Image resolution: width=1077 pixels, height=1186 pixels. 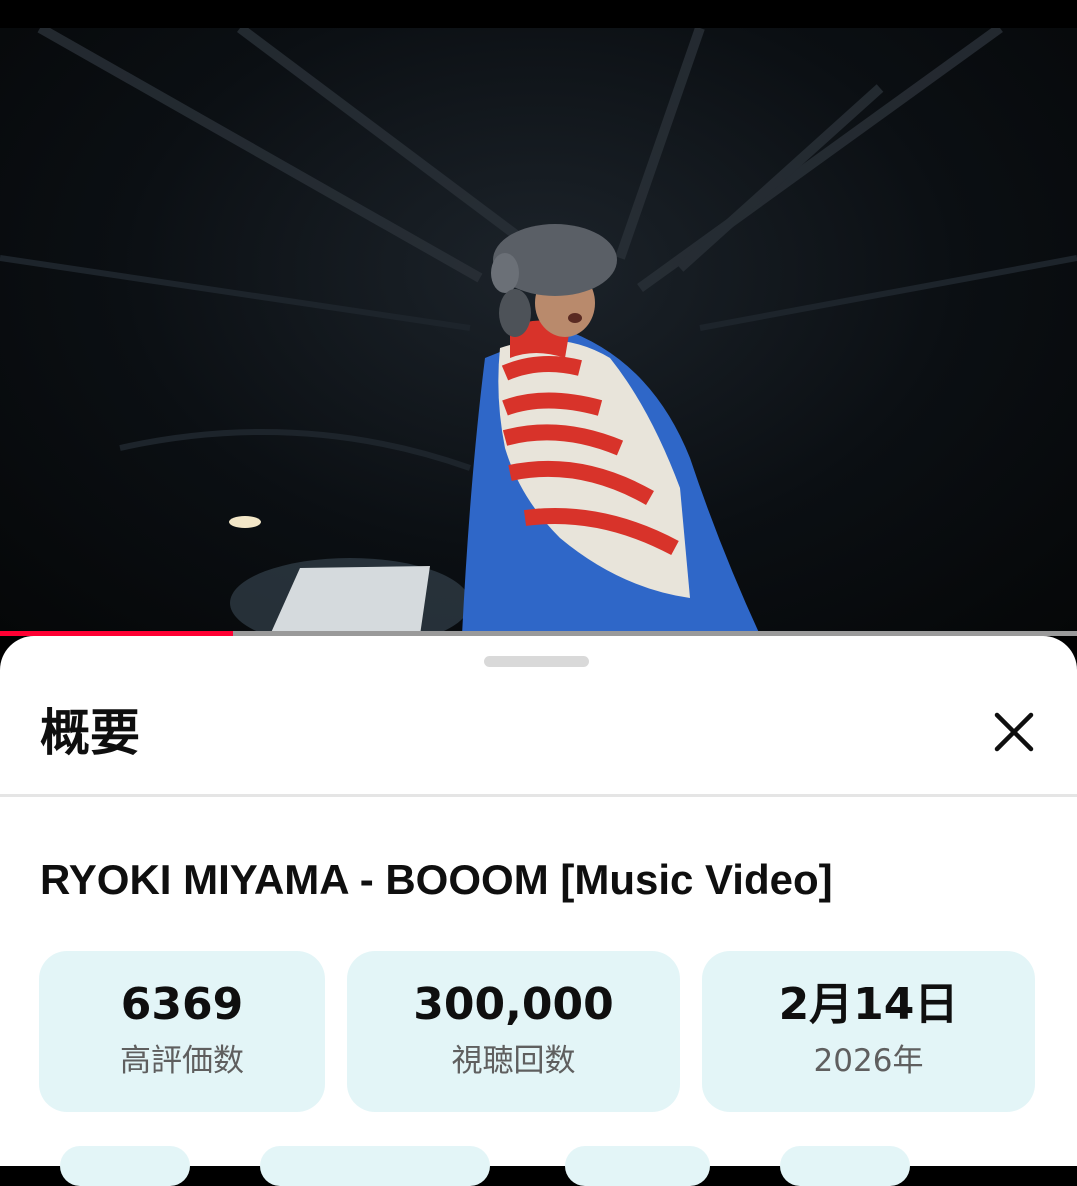 I want to click on likes-label: 高評価数, so click(x=182, y=1061).